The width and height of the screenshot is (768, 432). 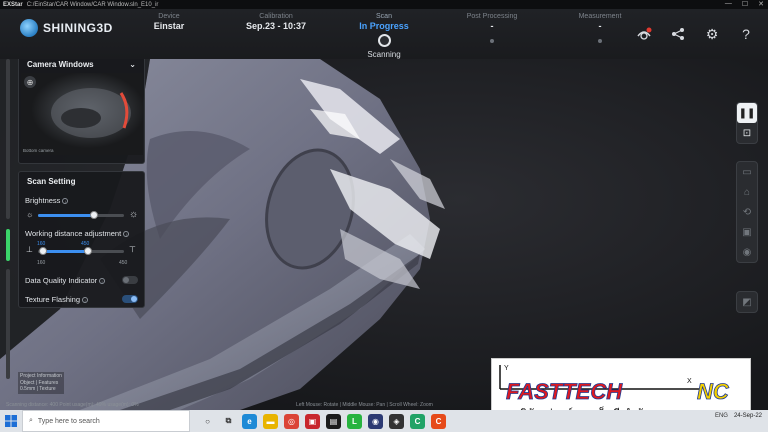 What do you see at coordinates (249, 421) in the screenshot?
I see `edge-icon: e` at bounding box center [249, 421].